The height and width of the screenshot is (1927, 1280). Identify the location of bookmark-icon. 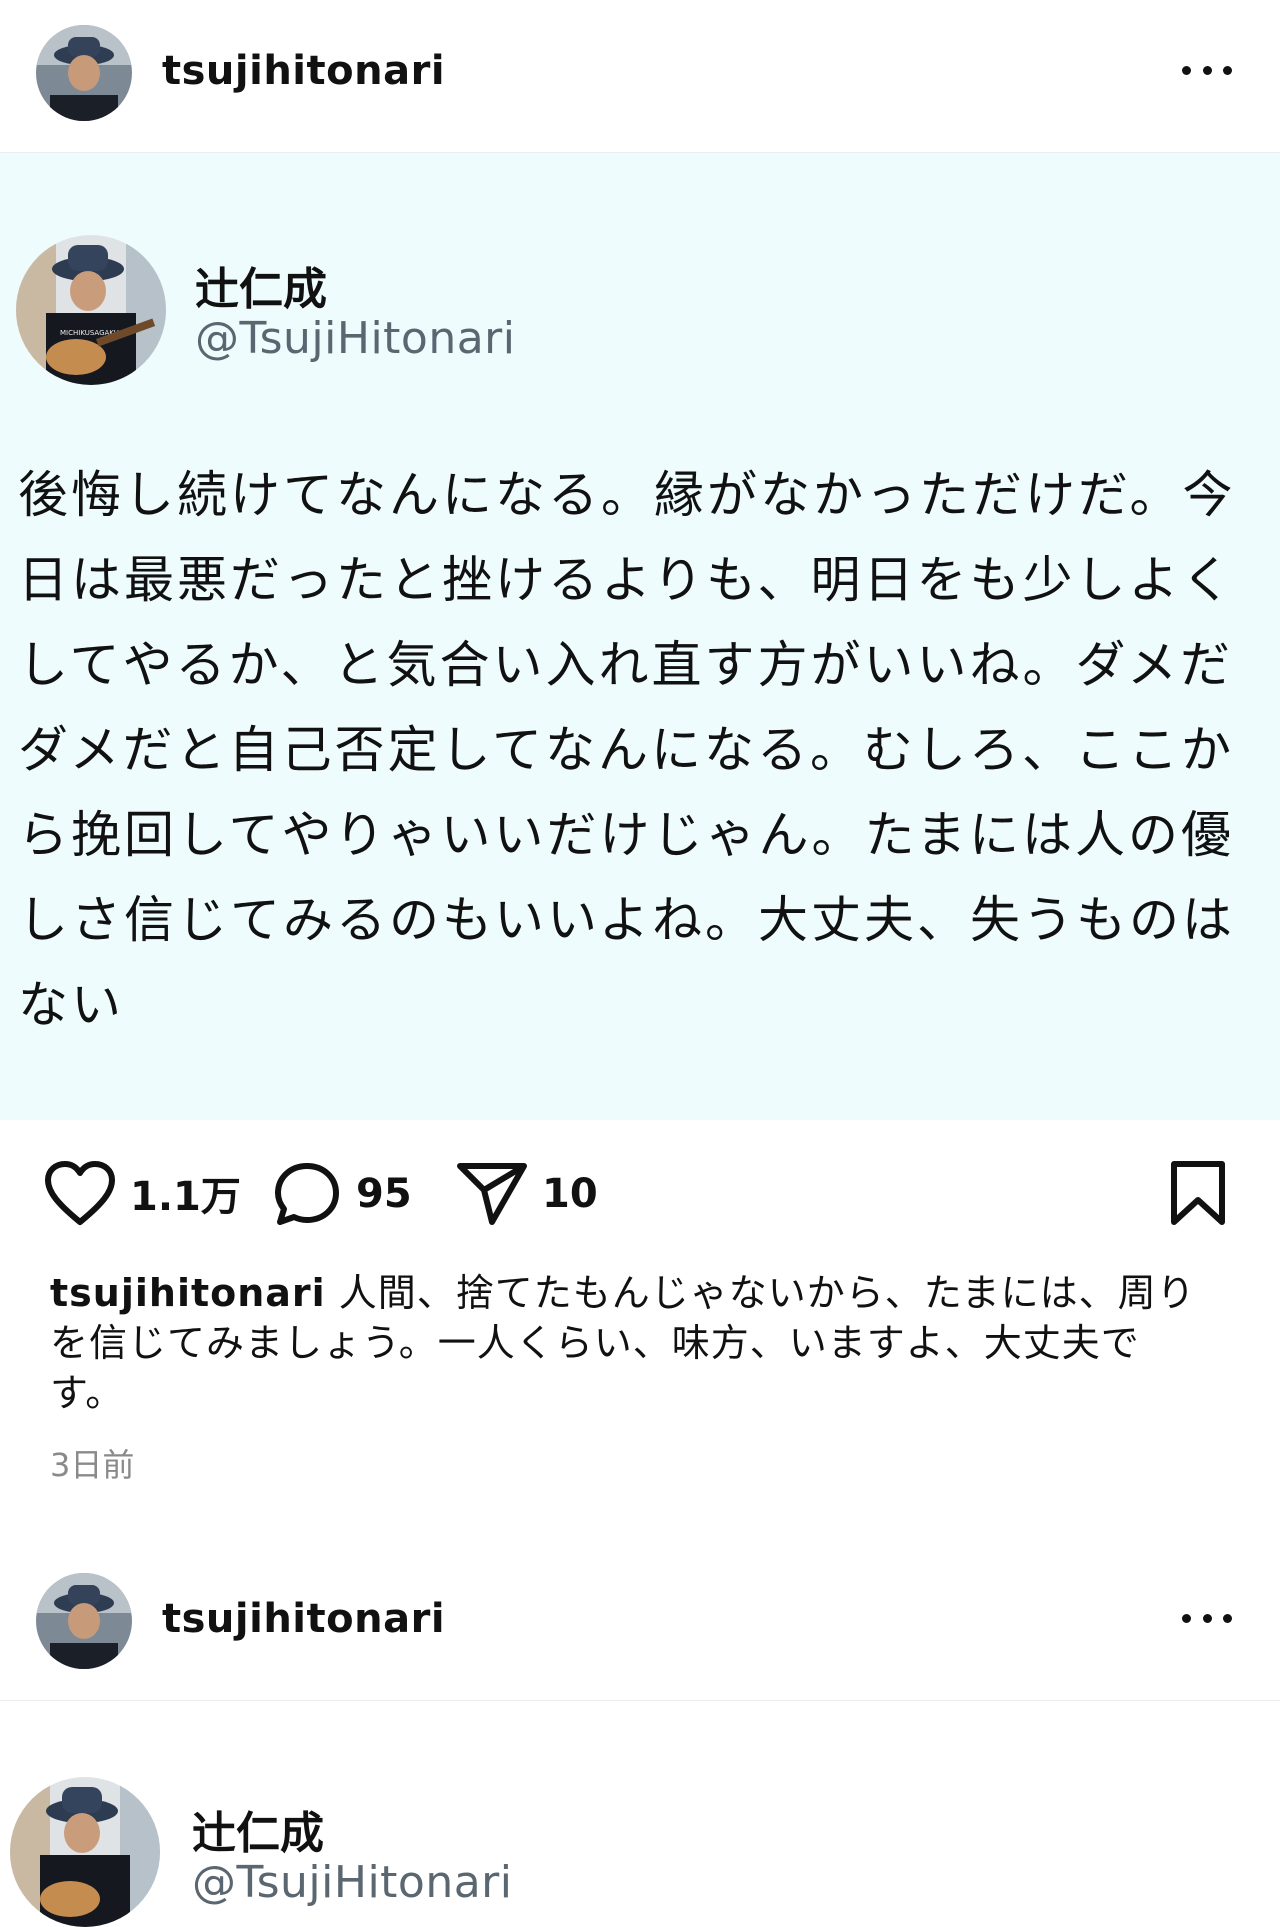
(1198, 1193).